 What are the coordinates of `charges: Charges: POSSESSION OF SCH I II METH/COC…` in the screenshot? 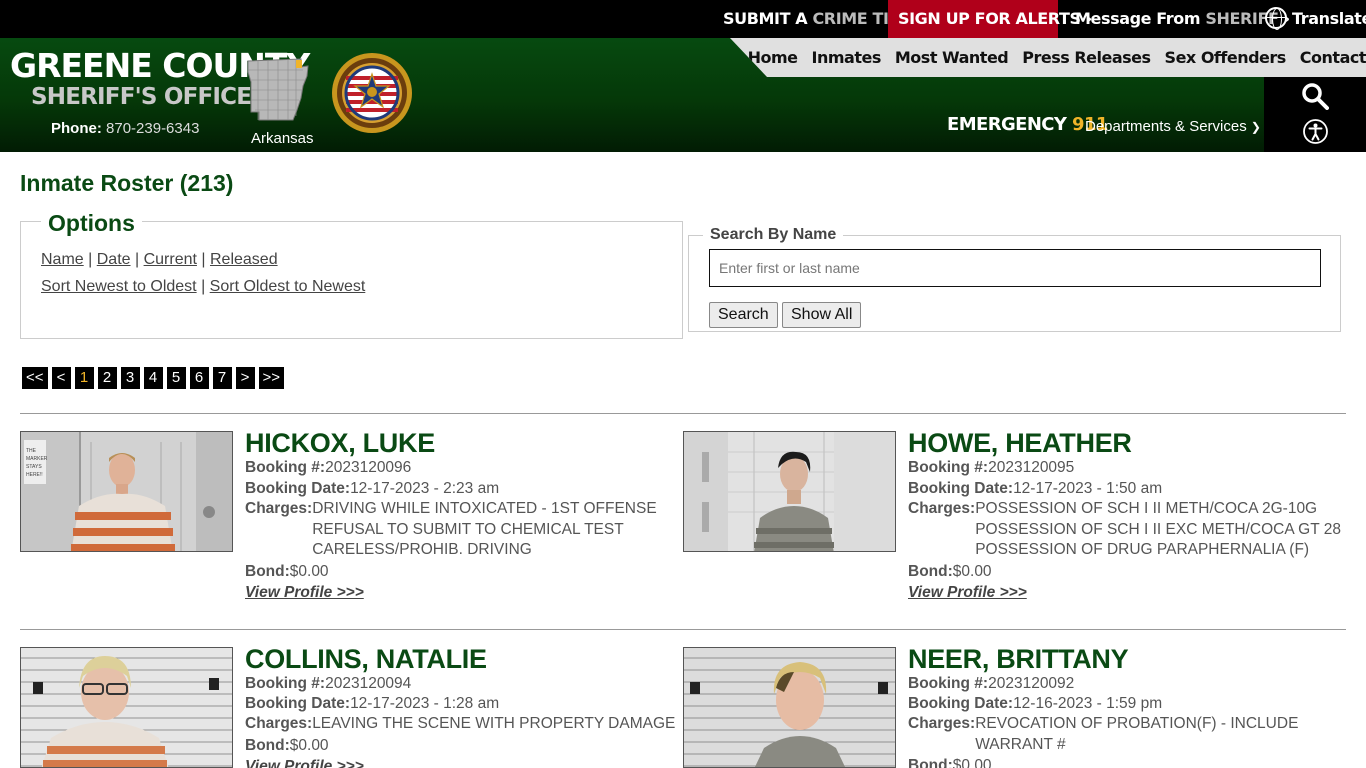 It's located at (1124, 530).